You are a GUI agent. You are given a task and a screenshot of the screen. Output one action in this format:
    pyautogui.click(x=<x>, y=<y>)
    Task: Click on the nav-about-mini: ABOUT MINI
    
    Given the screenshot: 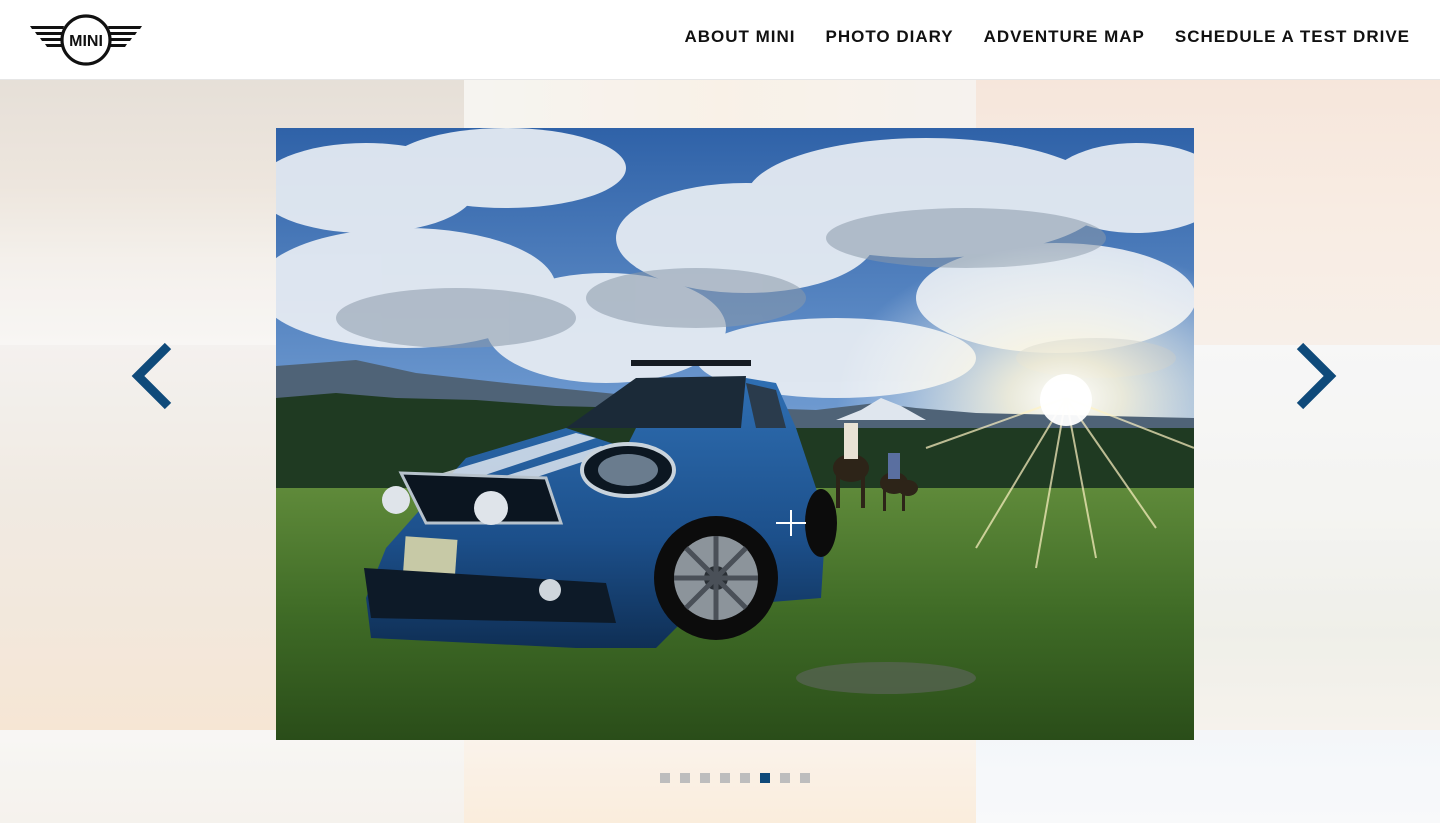 What is the action you would take?
    pyautogui.click(x=739, y=37)
    